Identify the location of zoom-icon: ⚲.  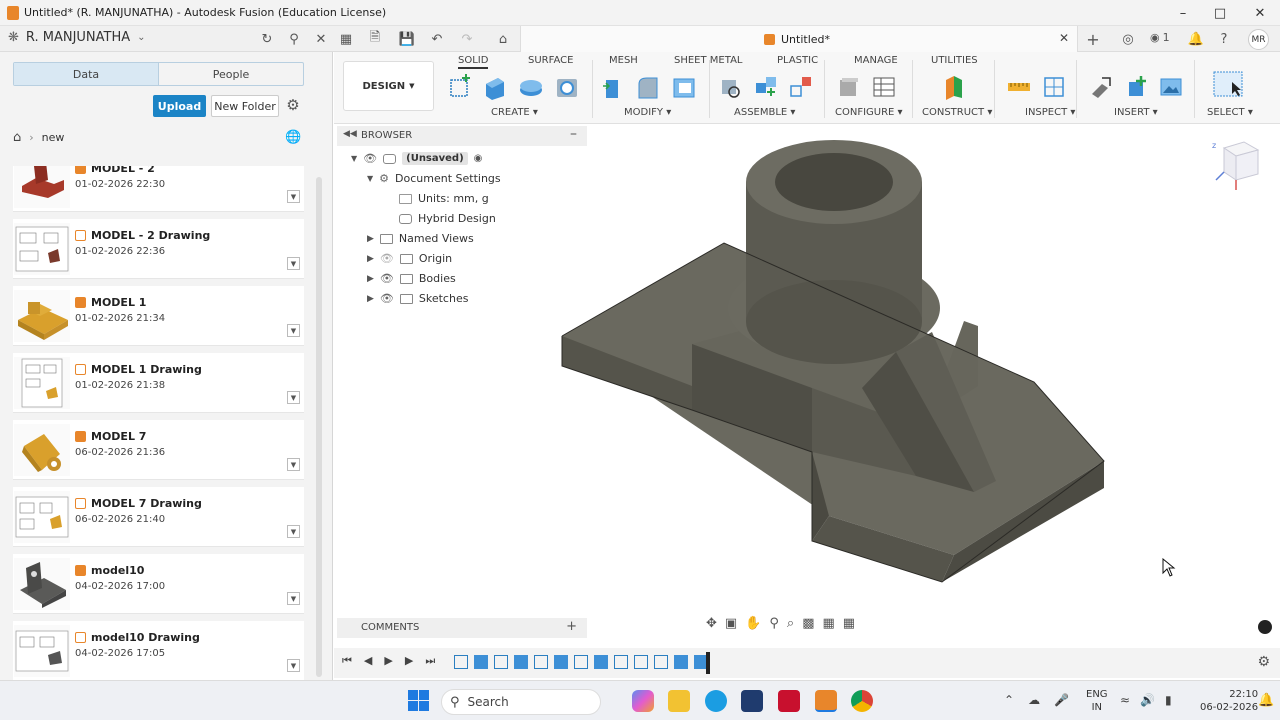
(774, 623).